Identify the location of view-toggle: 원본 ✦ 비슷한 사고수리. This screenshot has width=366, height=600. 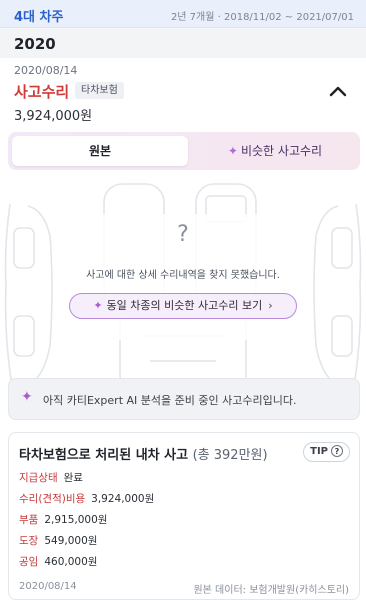
(184, 151).